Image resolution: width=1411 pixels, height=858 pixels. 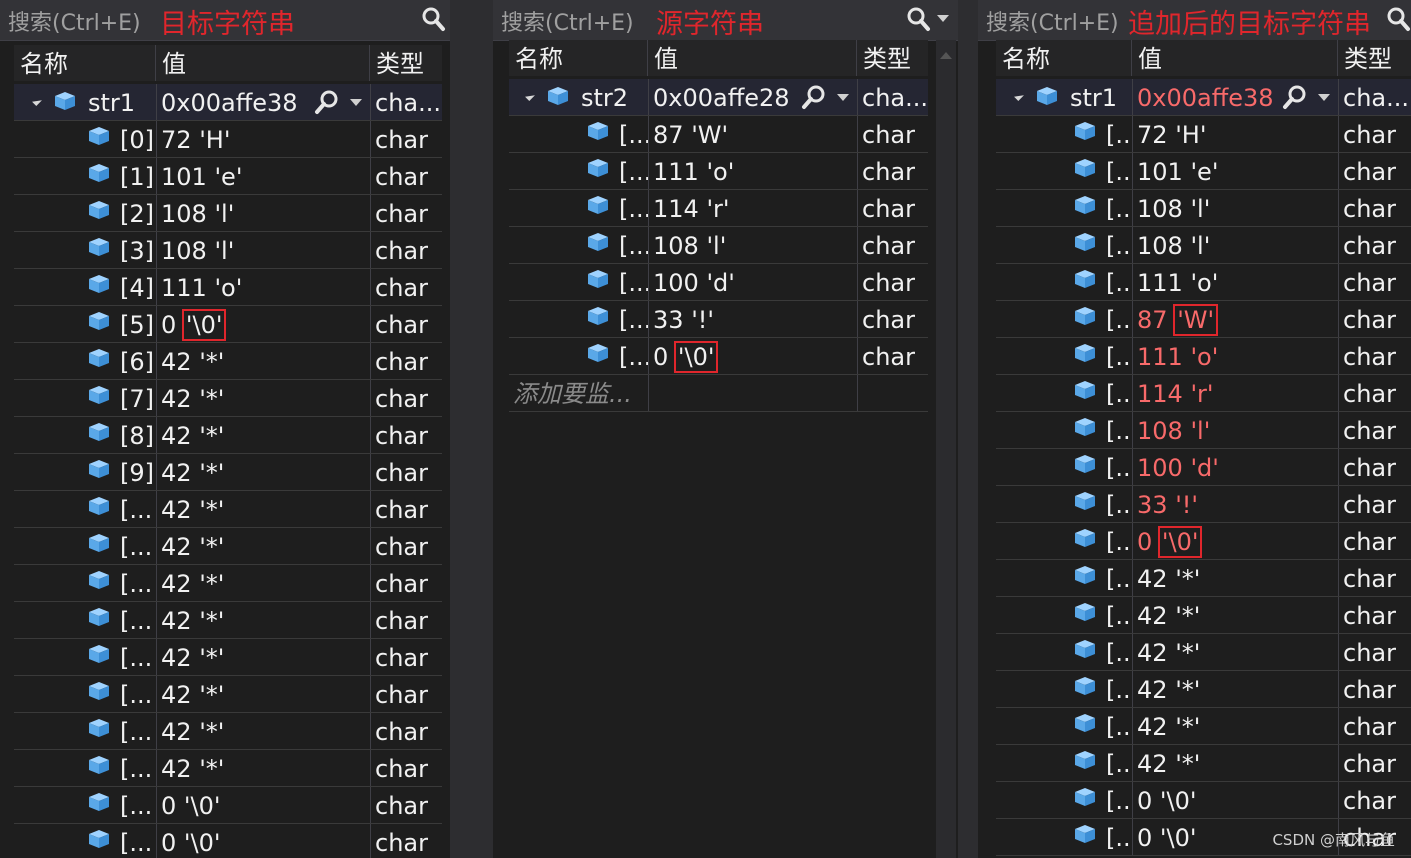 I want to click on table-row: [7] 42 '*' char, so click(x=228, y=398).